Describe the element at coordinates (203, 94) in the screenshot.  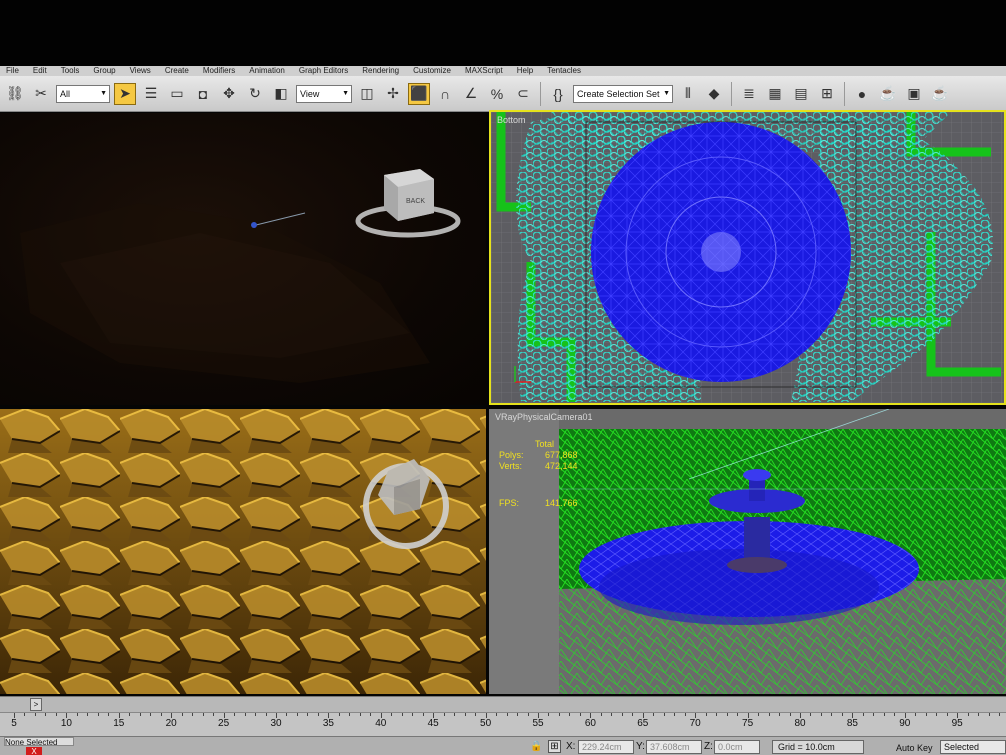
I see `window-crossing-icon: ◘` at that location.